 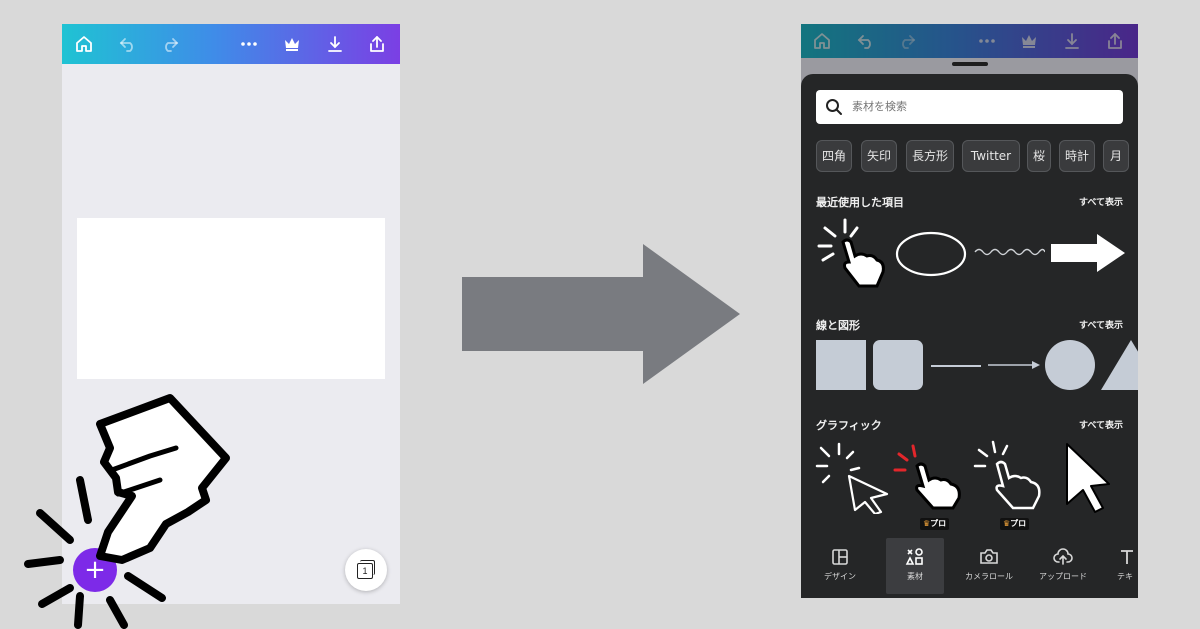 I want to click on page-counter-button: 1, so click(x=366, y=570).